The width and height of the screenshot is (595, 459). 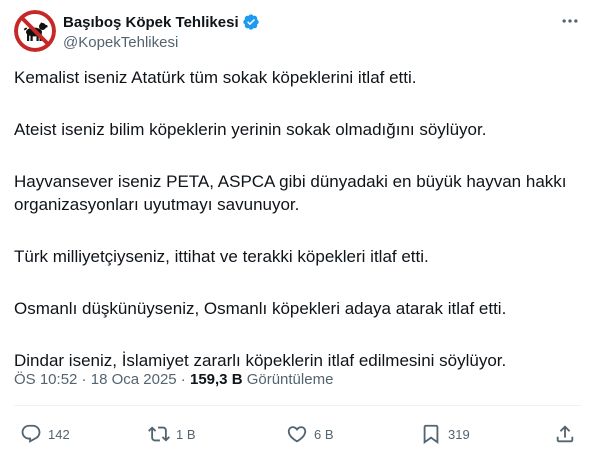 I want to click on like-count: 6 B, so click(x=324, y=434).